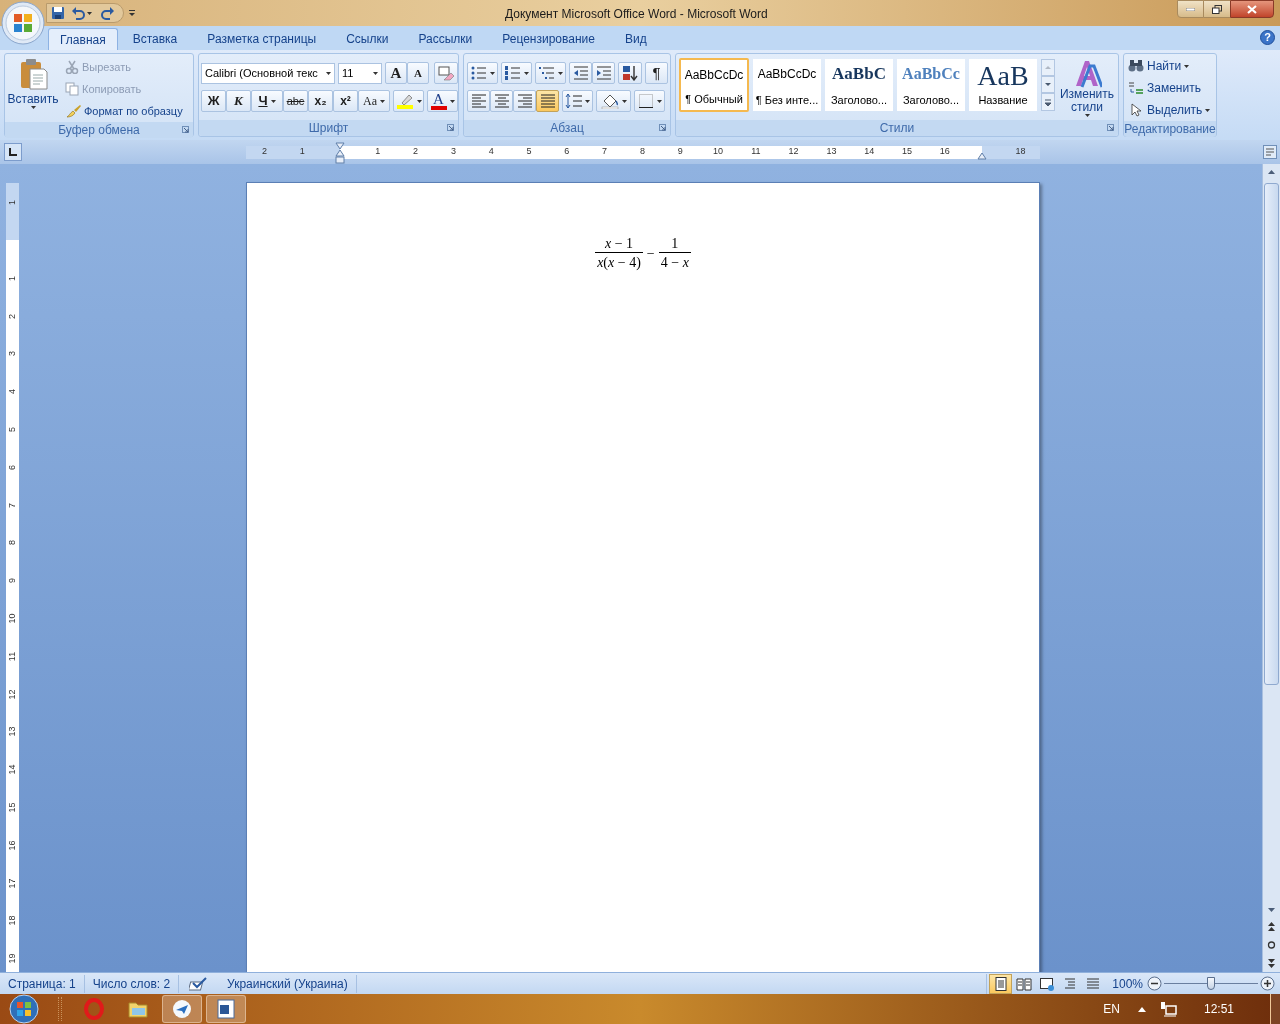 Image resolution: width=1280 pixels, height=1024 pixels. I want to click on ribbon-tab: Главная, so click(83, 39).